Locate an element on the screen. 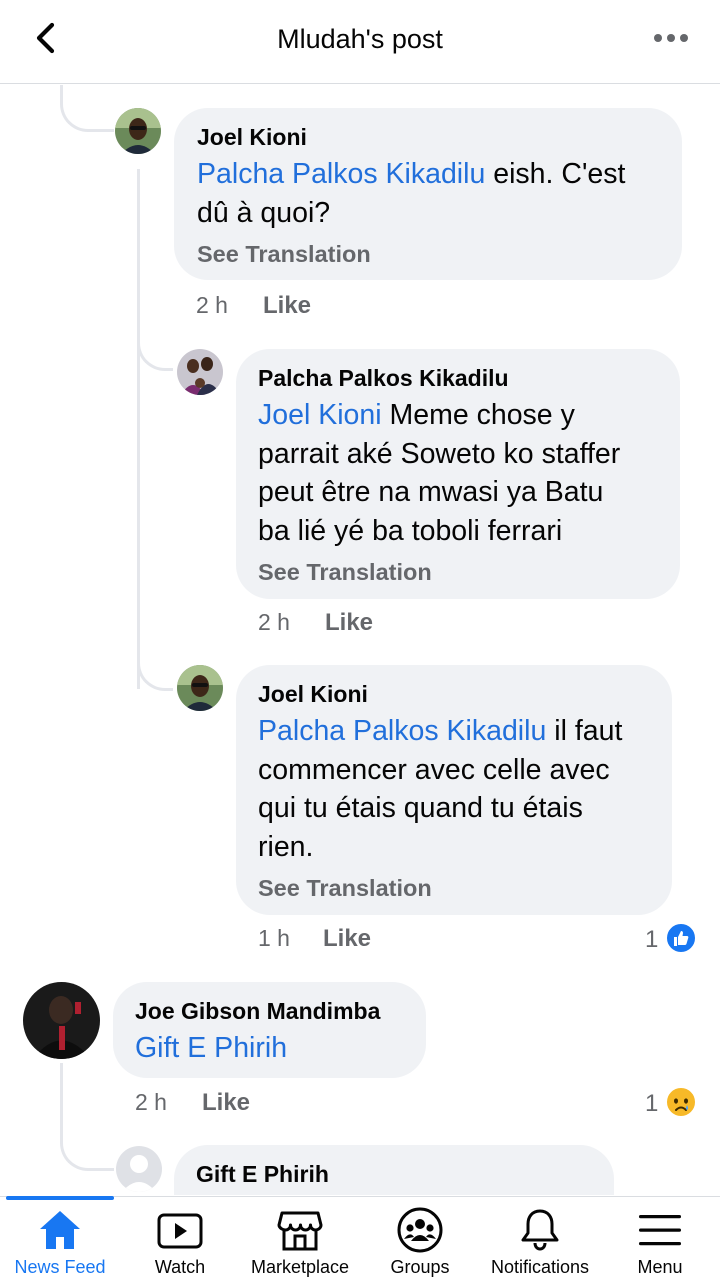  nav-watch: Watch is located at coordinates (180, 1238).